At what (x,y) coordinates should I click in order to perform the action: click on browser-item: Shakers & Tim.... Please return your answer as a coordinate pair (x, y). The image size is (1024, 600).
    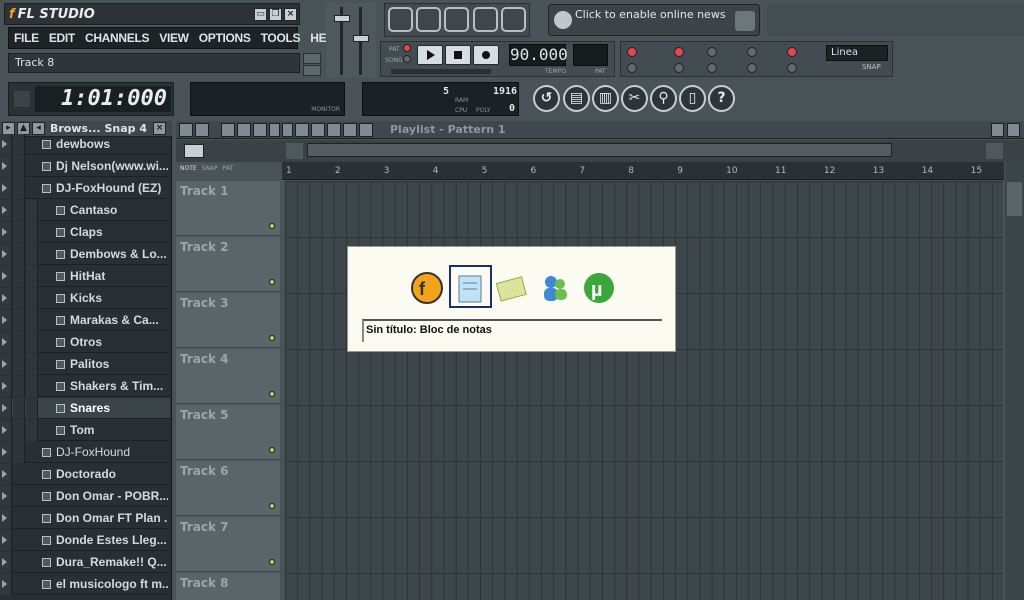
    Looking at the image, I should click on (85, 386).